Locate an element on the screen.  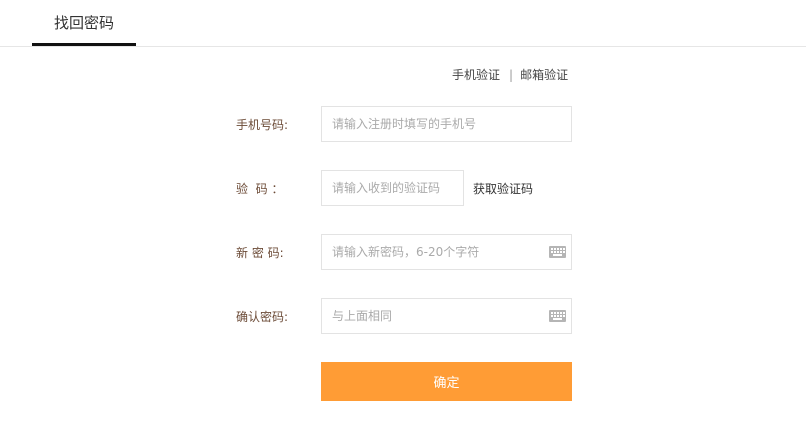
new-password-label: 新 密 码: is located at coordinates (260, 253).